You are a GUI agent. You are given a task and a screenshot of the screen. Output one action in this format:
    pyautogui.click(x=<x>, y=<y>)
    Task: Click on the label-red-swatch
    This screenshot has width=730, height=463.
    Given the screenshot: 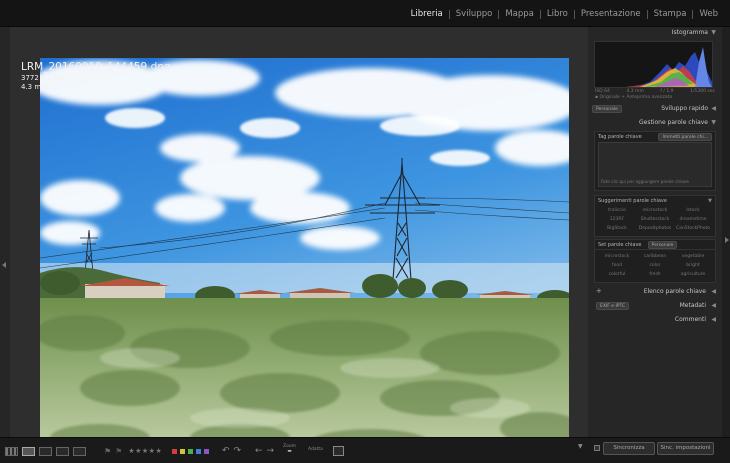 What is the action you would take?
    pyautogui.click(x=174, y=451)
    